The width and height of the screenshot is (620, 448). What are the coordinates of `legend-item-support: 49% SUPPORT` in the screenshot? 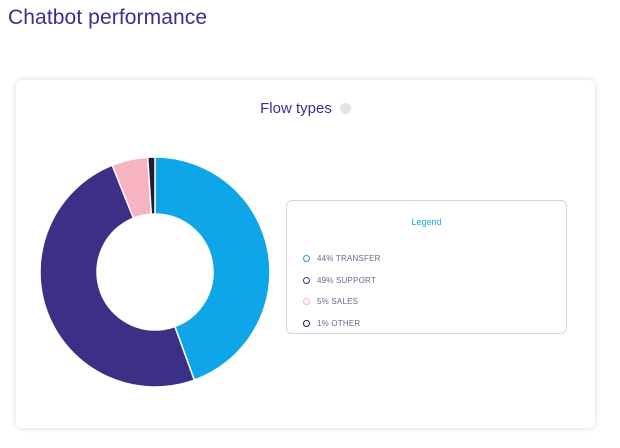 It's located at (342, 281).